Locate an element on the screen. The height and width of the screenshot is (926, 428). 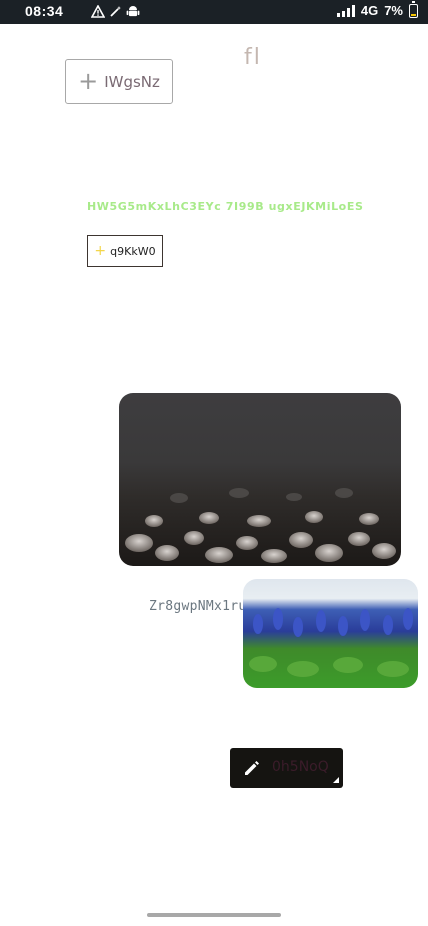
signal-icon is located at coordinates (345, 10).